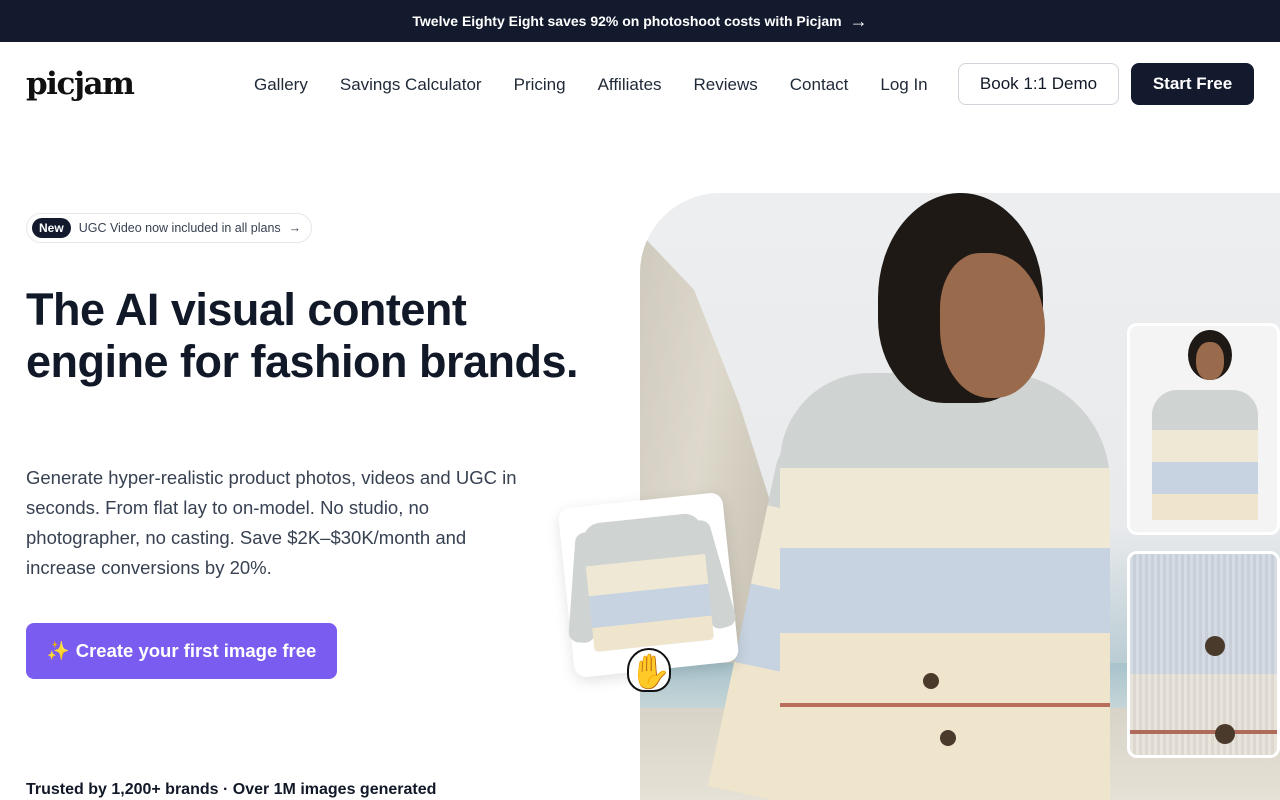  I want to click on thumbnail-on-model, so click(1203, 429).